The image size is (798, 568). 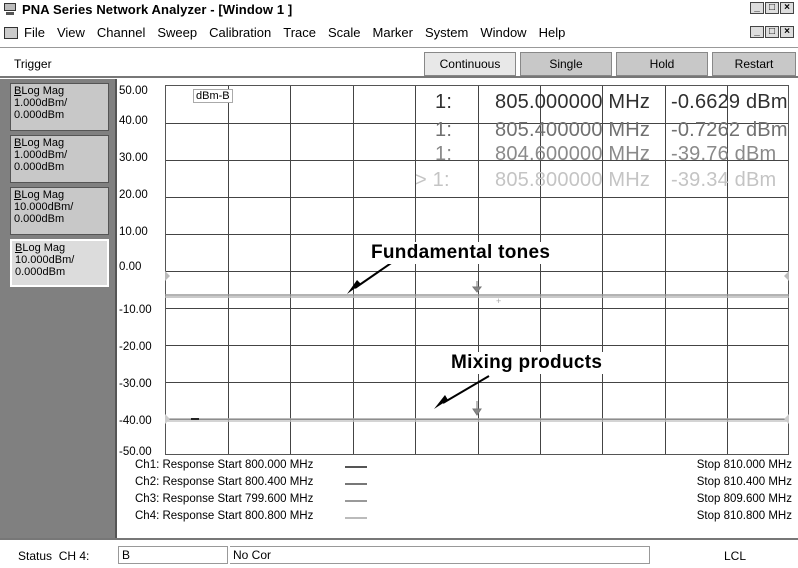 What do you see at coordinates (552, 32) in the screenshot?
I see `menu-help: Help` at bounding box center [552, 32].